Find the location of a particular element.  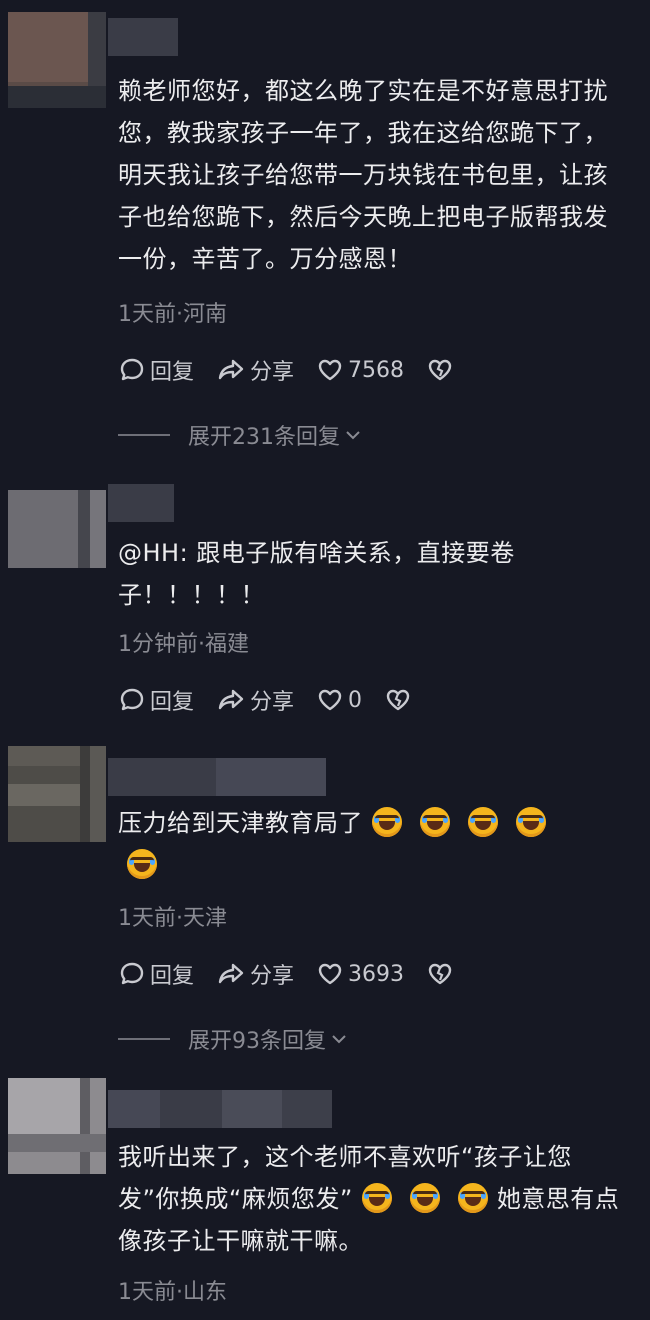

like-button: 3693 is located at coordinates (360, 974).